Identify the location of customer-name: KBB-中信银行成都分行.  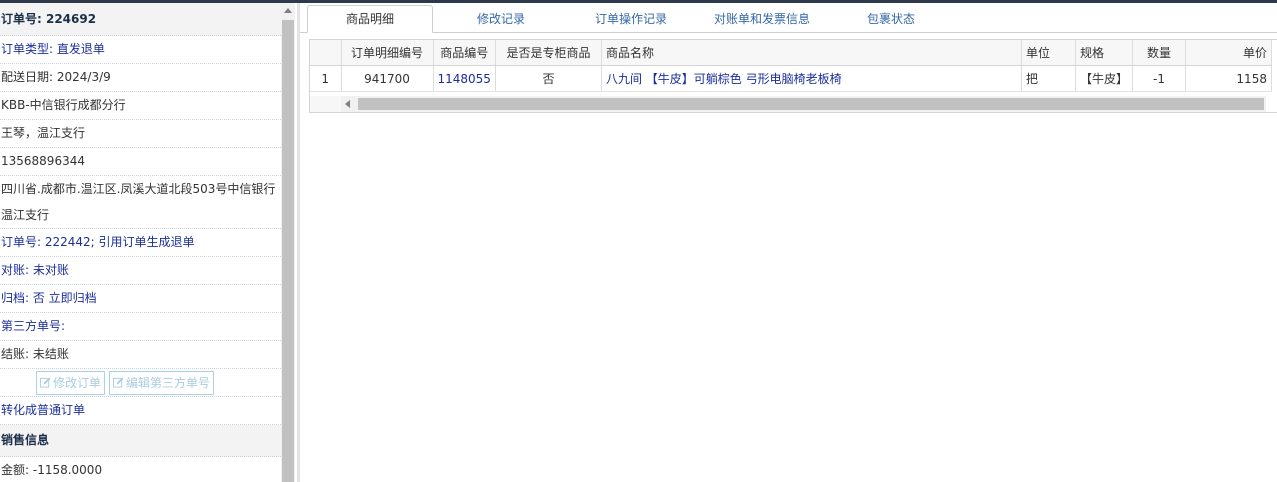
(140, 106).